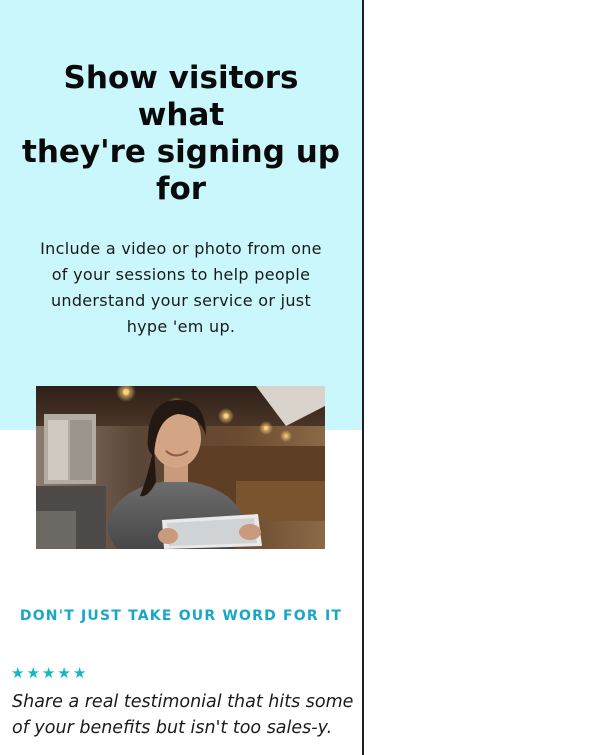 This screenshot has width=593, height=755. I want to click on hero-description-line: hype 'em up., so click(181, 326).